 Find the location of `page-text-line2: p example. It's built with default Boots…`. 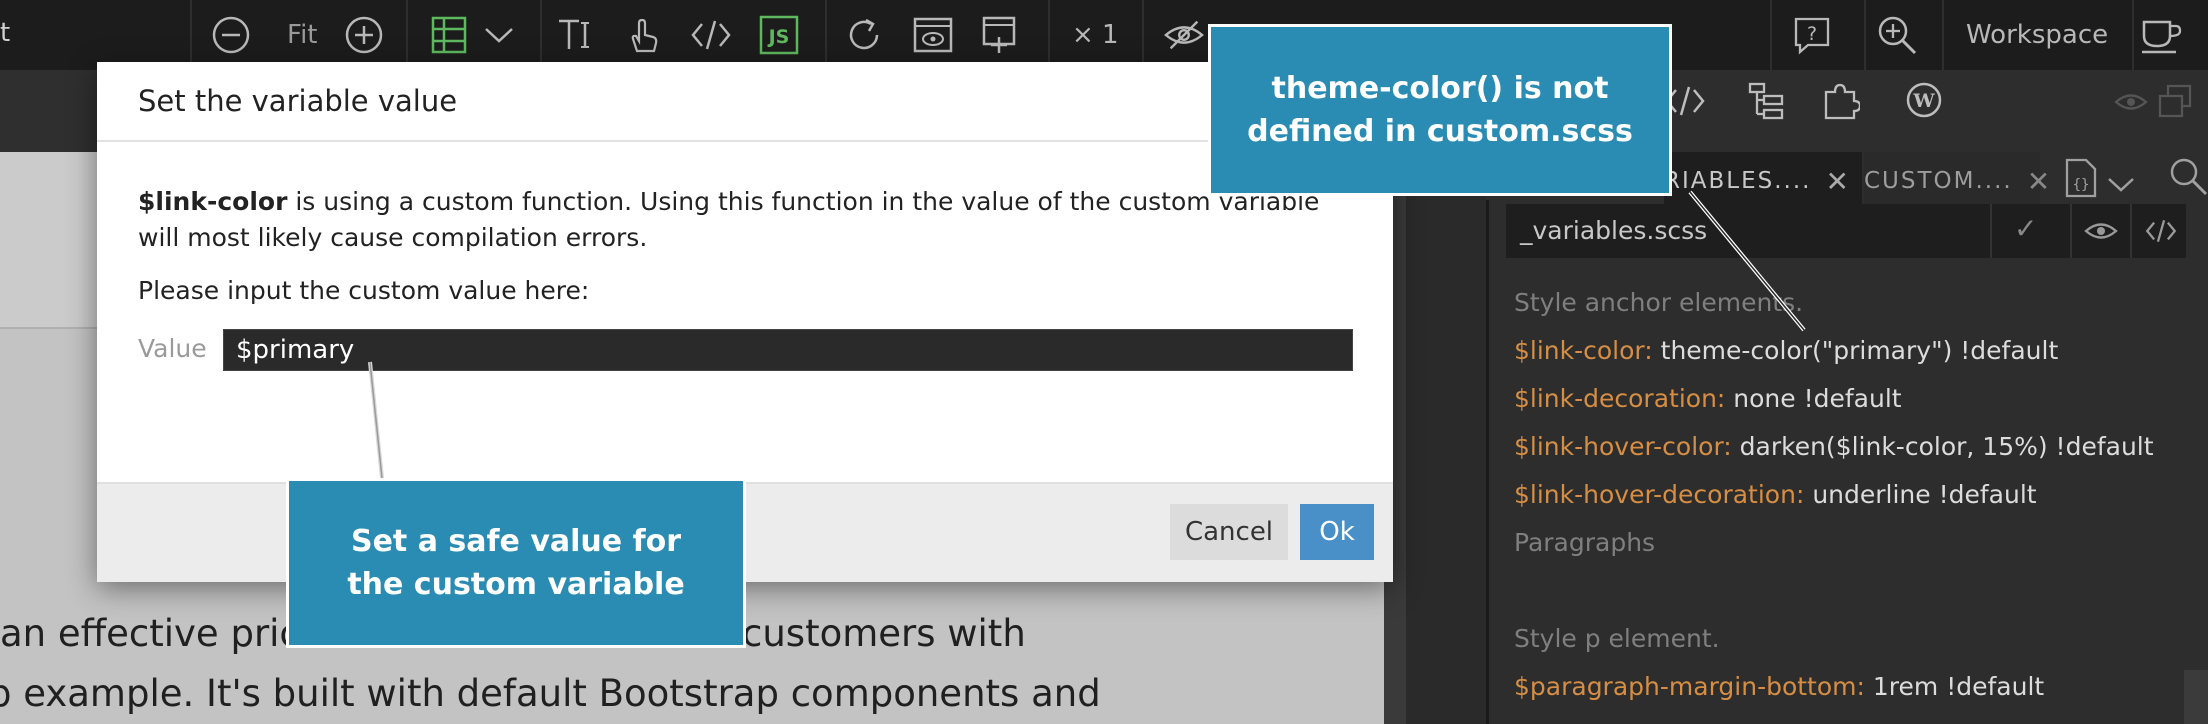

page-text-line2: p example. It's built with default Boots… is located at coordinates (550, 693).